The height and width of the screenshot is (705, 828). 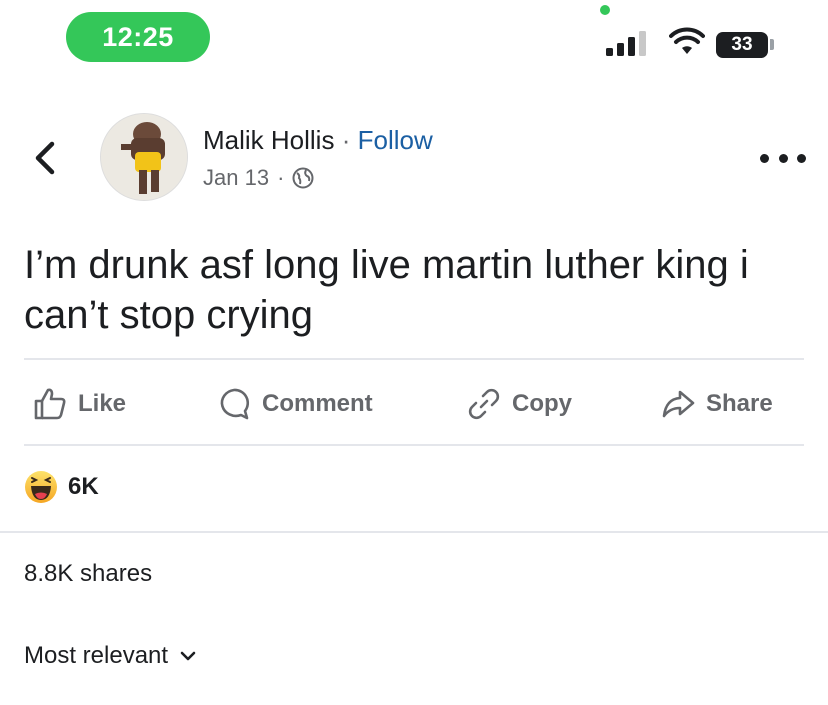 What do you see at coordinates (542, 403) in the screenshot?
I see `copy-label: Copy` at bounding box center [542, 403].